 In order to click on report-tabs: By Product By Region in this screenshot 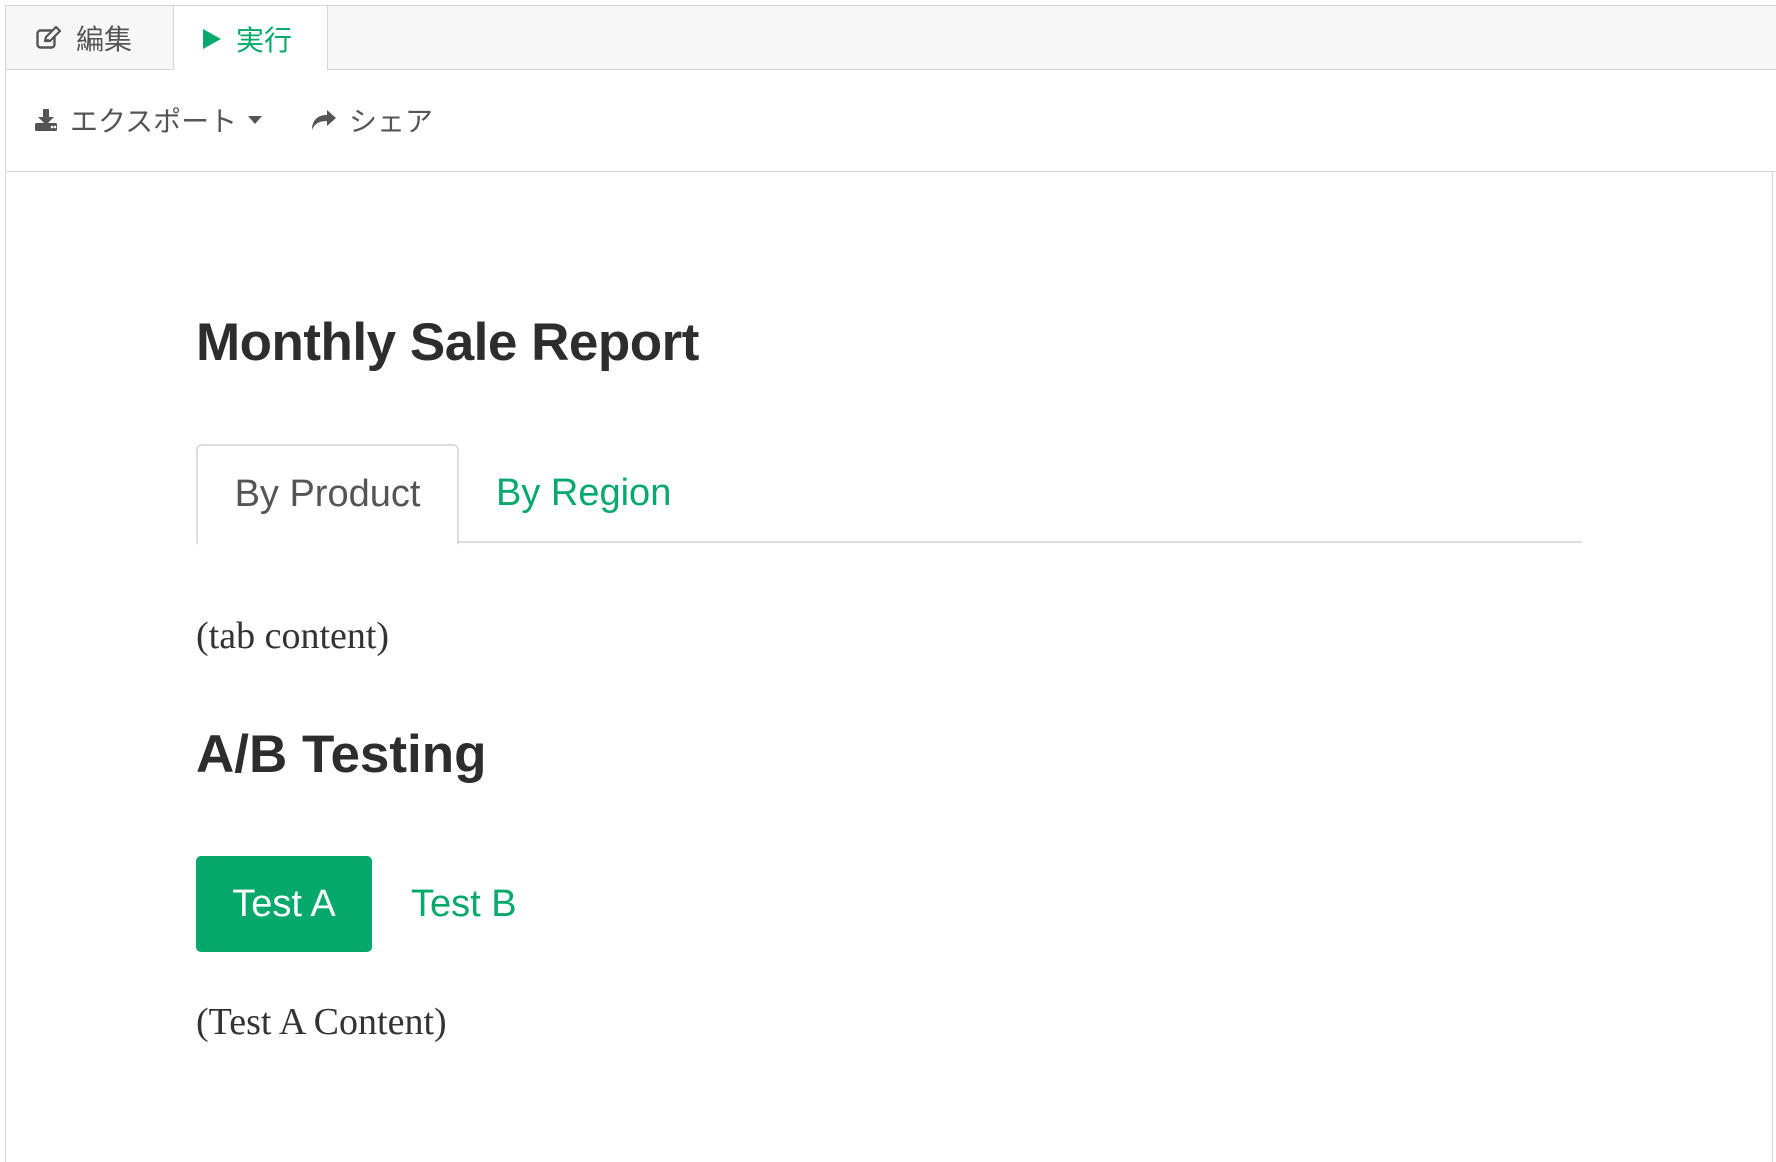, I will do `click(889, 494)`.